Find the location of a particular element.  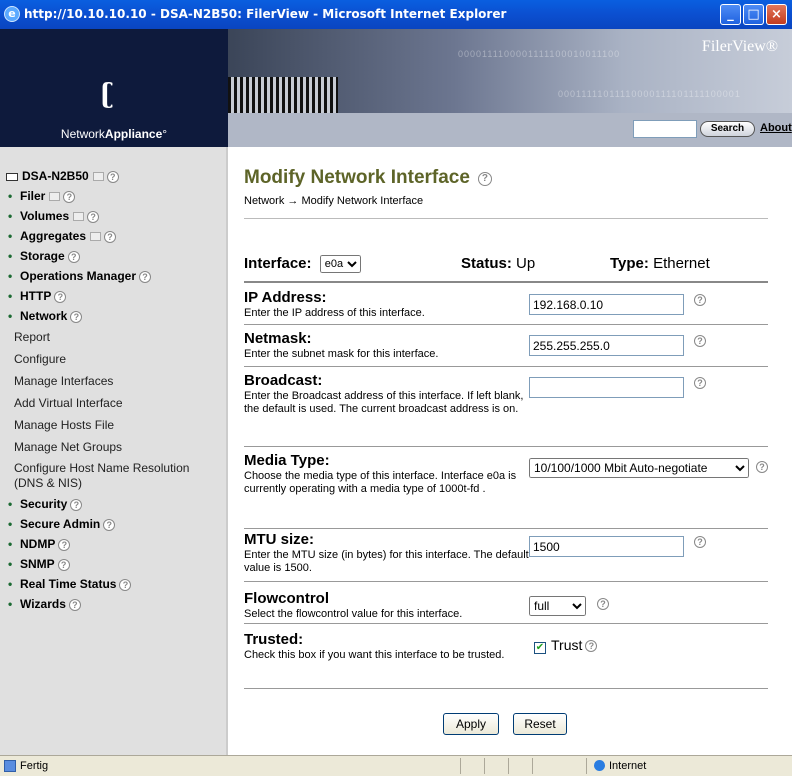

broadcast-input is located at coordinates (606, 387).